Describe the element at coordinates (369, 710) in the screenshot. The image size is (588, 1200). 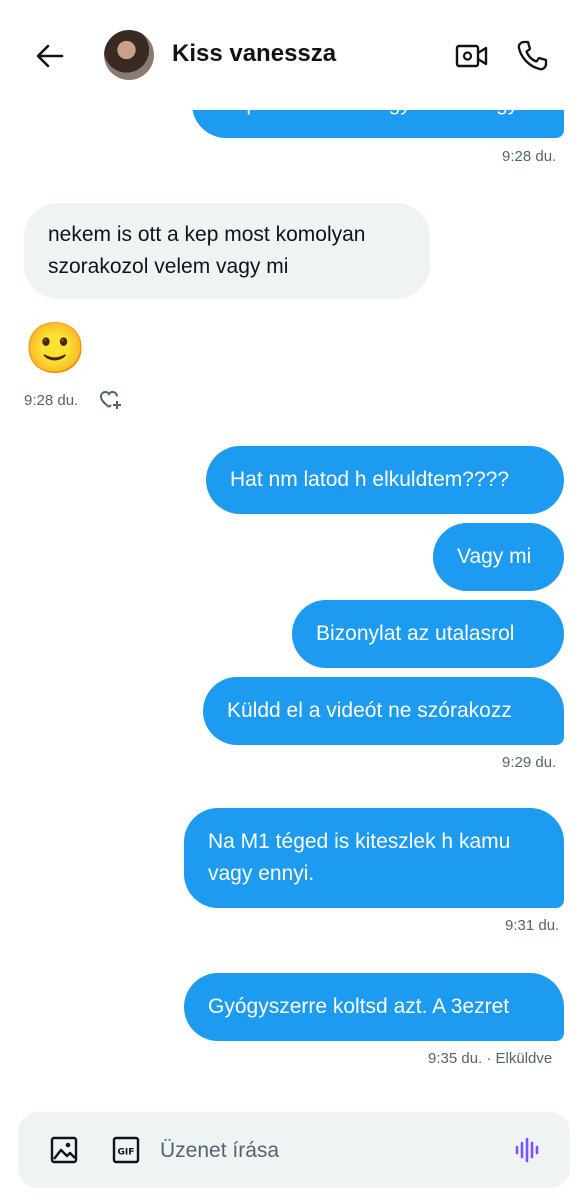
I see `message-text: Küldd el a videót ne szórakozz` at that location.